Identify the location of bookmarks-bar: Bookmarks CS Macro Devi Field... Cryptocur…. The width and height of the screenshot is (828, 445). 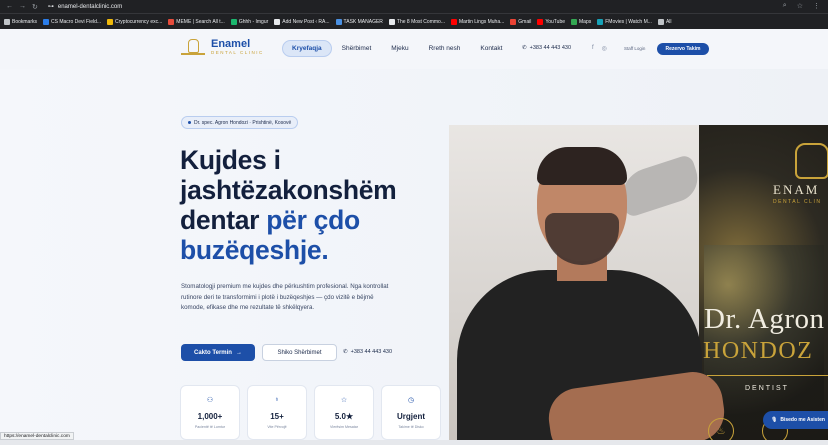
(414, 21).